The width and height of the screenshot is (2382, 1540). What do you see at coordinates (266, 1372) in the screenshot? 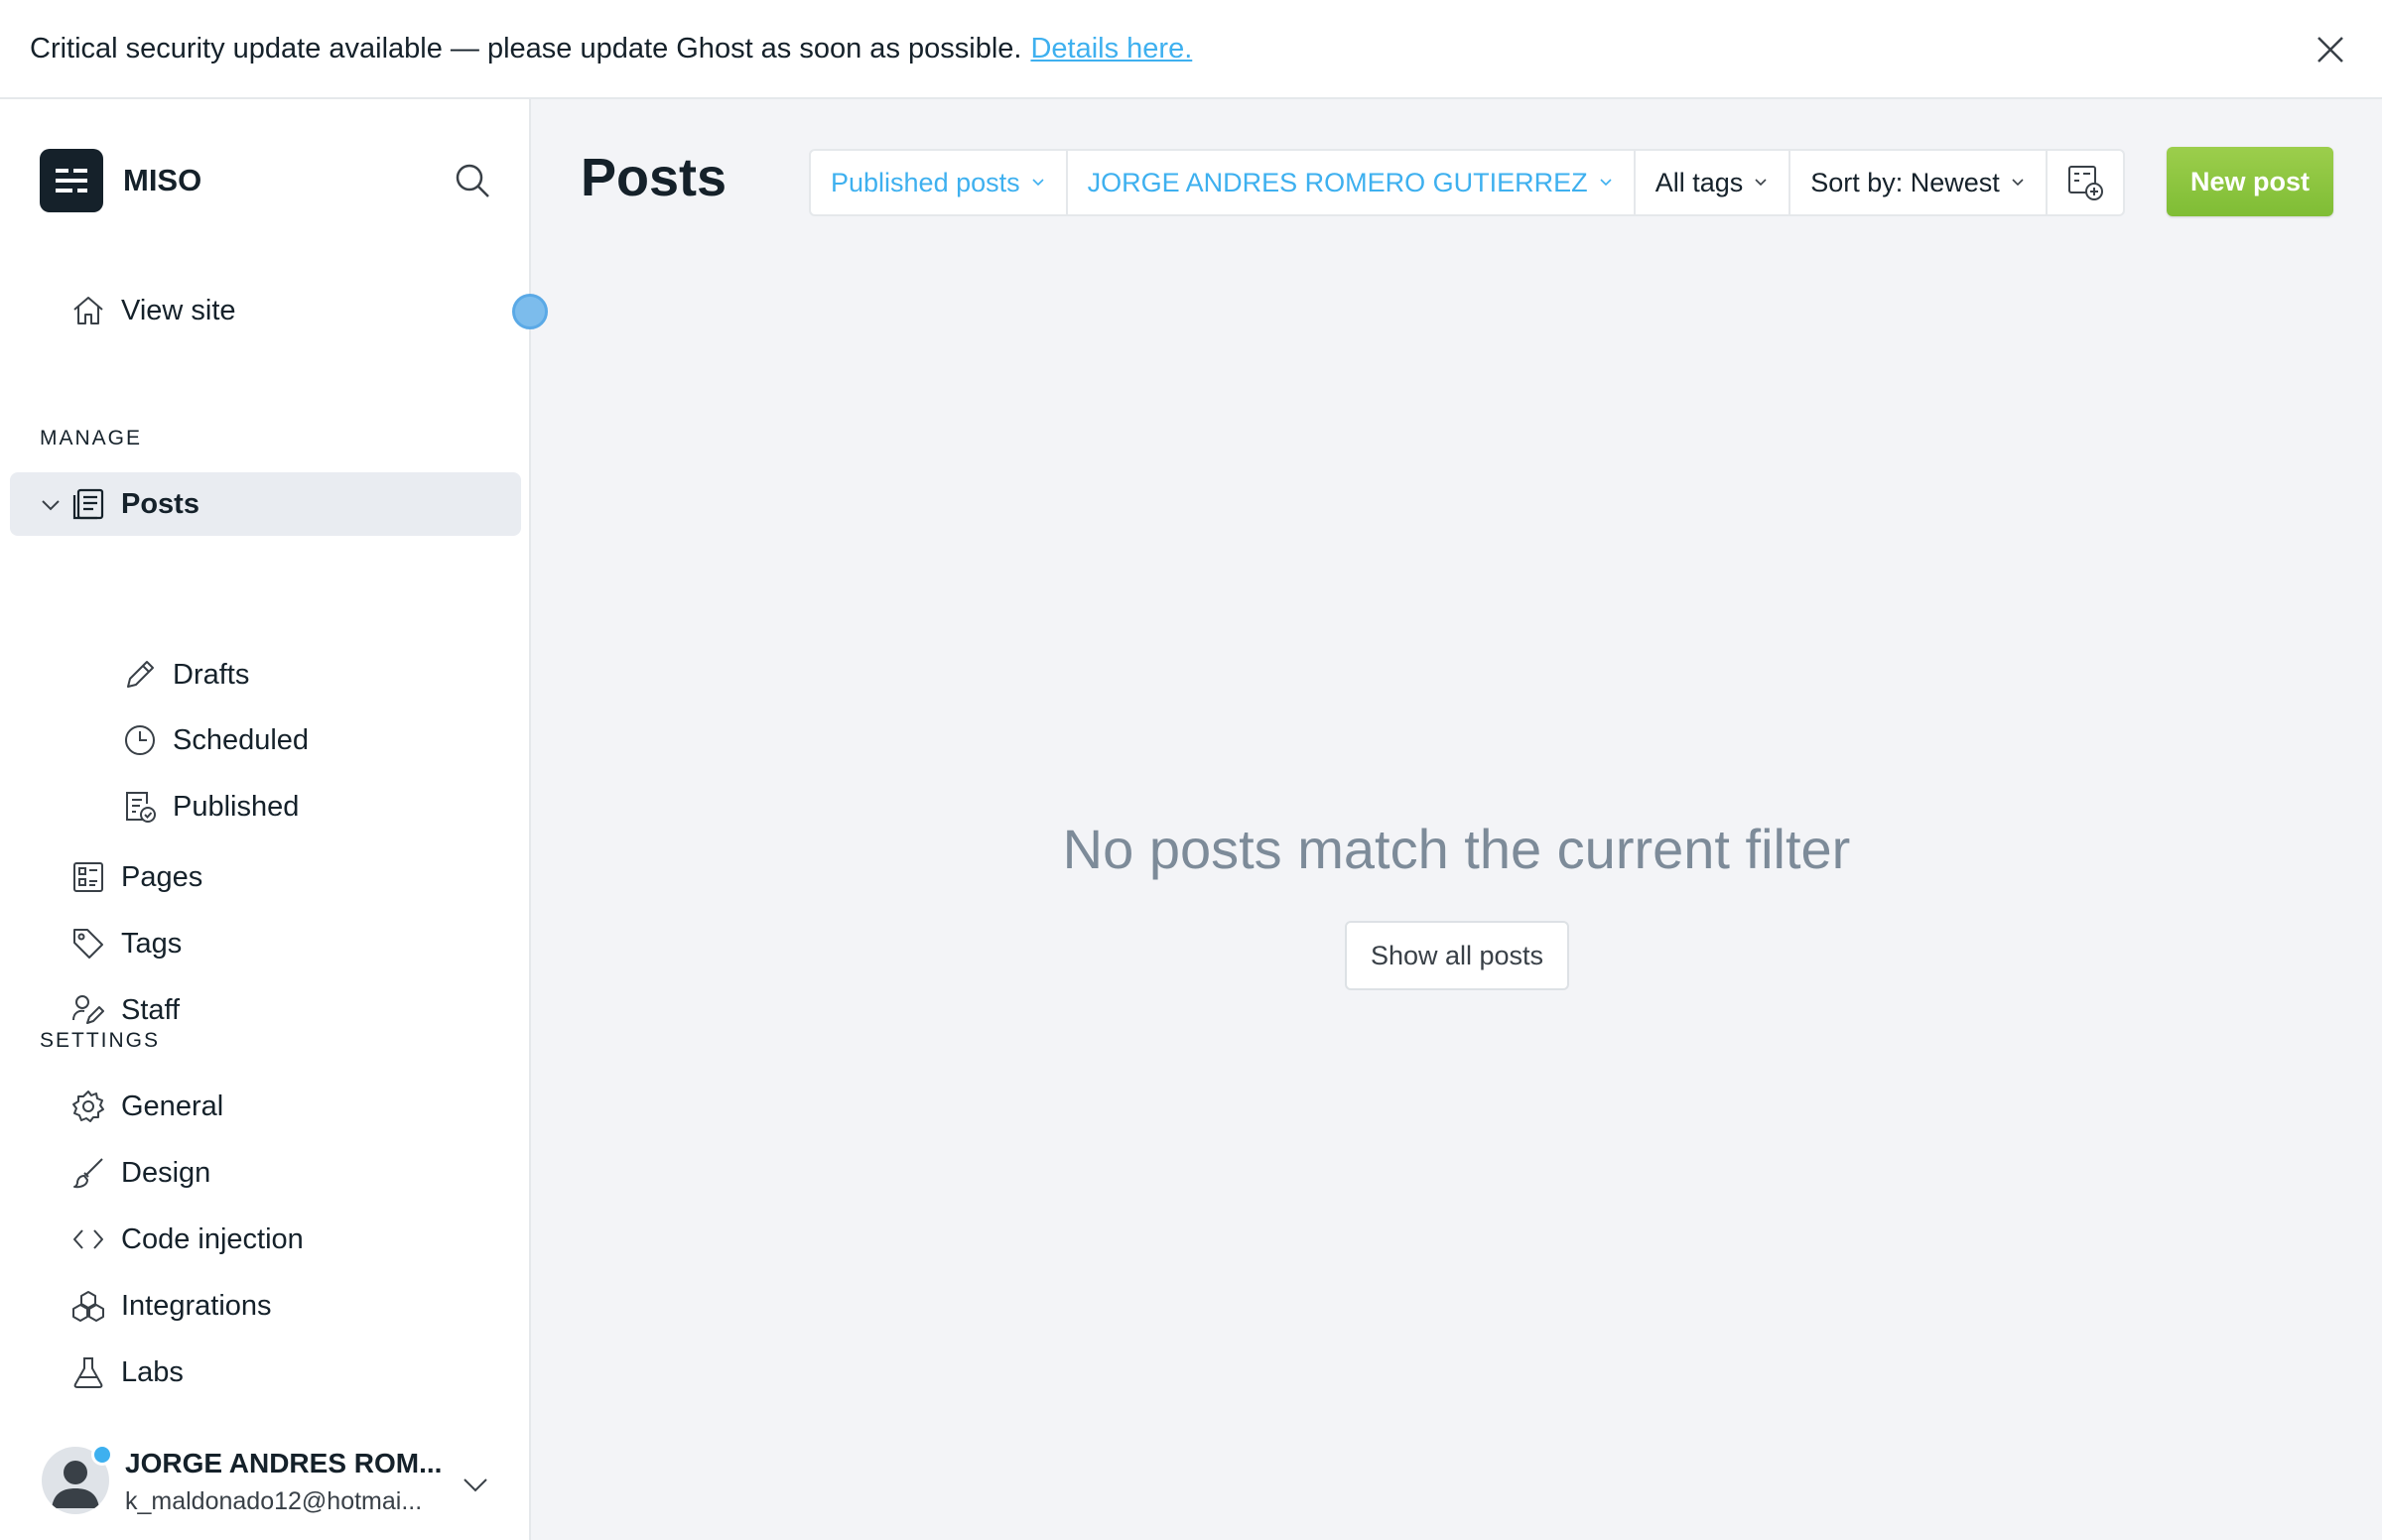
I see `sidebar-item-labs: Labs` at bounding box center [266, 1372].